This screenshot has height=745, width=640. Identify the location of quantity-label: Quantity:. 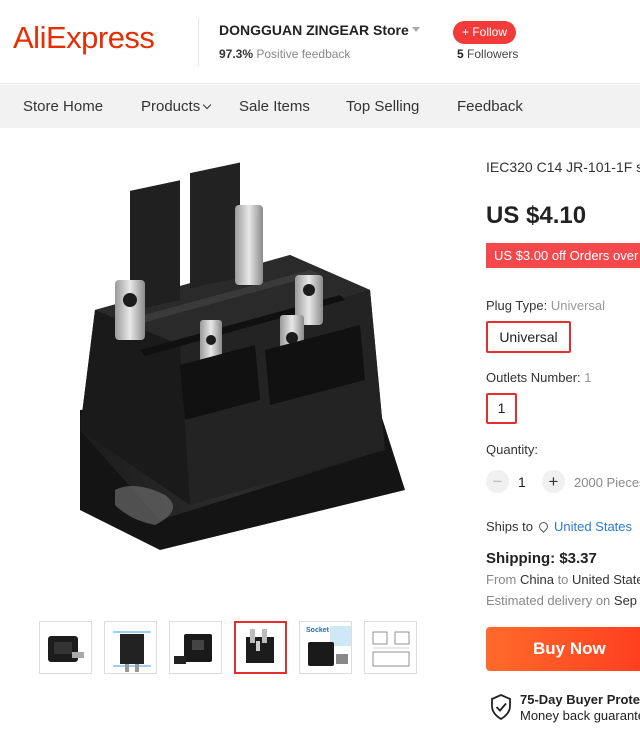
(512, 449).